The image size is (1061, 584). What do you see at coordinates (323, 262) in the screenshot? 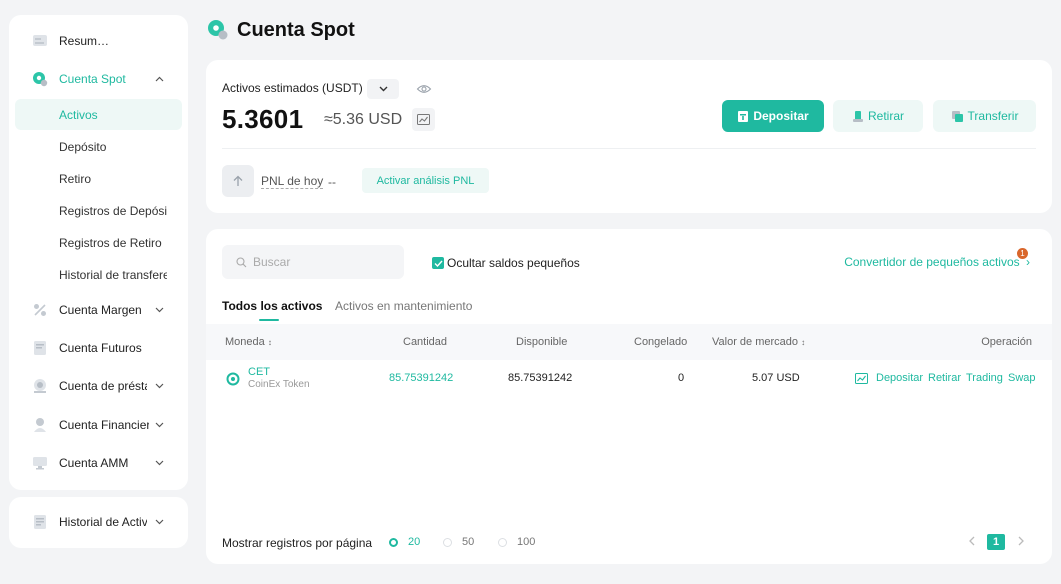
I see `search-input` at bounding box center [323, 262].